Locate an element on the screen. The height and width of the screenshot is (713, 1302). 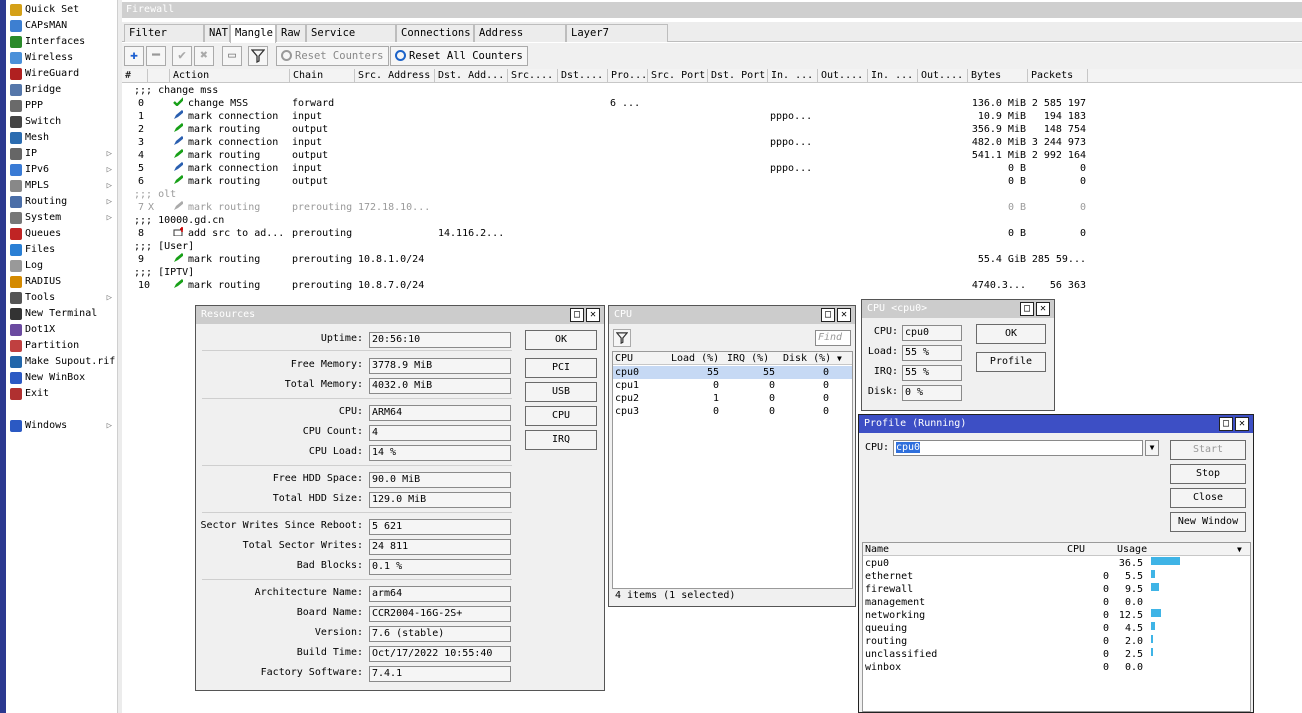
column-header: Src. Address is located at coordinates (395, 76).